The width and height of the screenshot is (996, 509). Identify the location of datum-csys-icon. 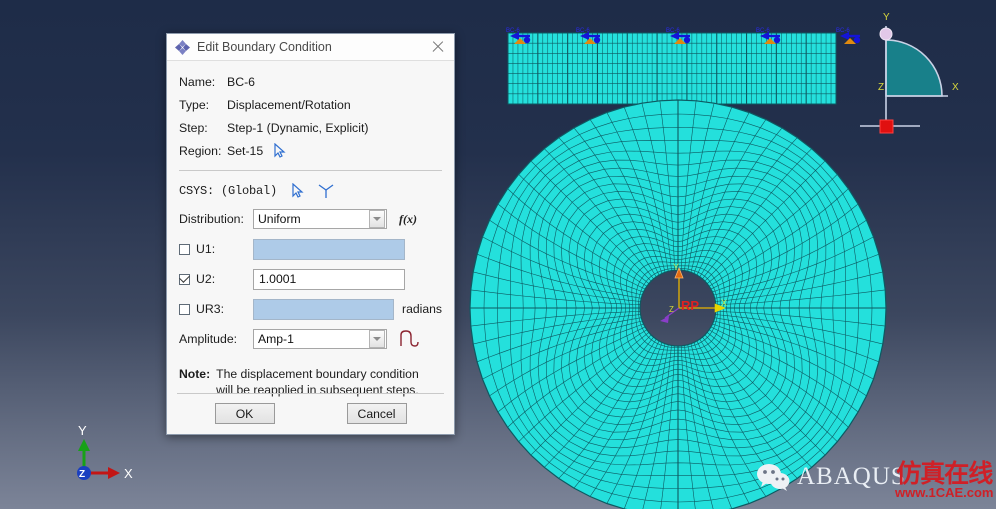
(326, 191).